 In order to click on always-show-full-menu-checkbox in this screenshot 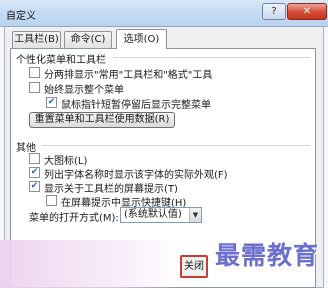, I will do `click(34, 87)`.